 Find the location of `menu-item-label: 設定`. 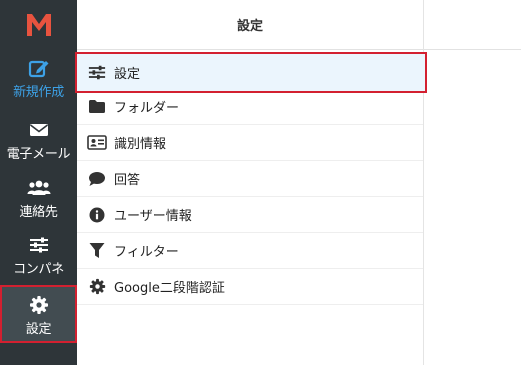

menu-item-label: 設定 is located at coordinates (127, 74).